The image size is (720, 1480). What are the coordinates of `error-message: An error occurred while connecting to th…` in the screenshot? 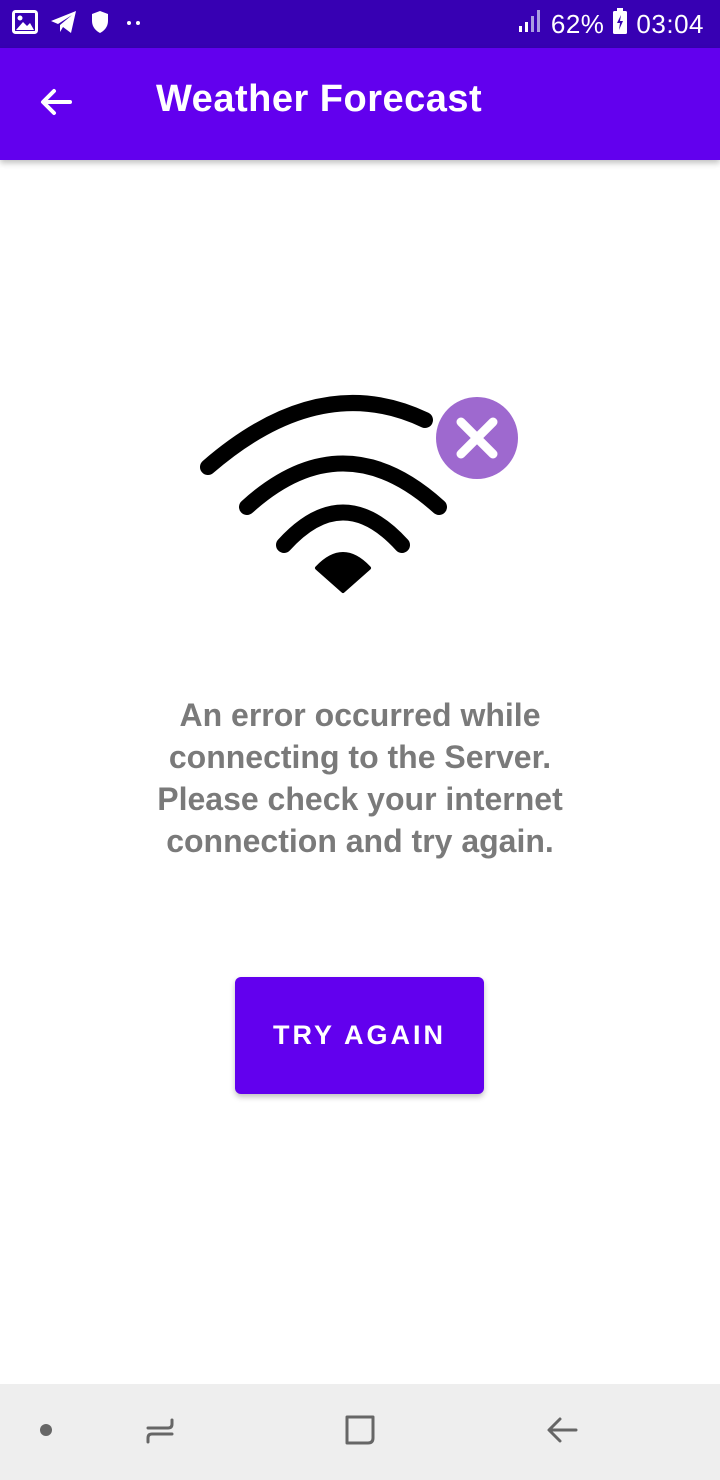 It's located at (360, 778).